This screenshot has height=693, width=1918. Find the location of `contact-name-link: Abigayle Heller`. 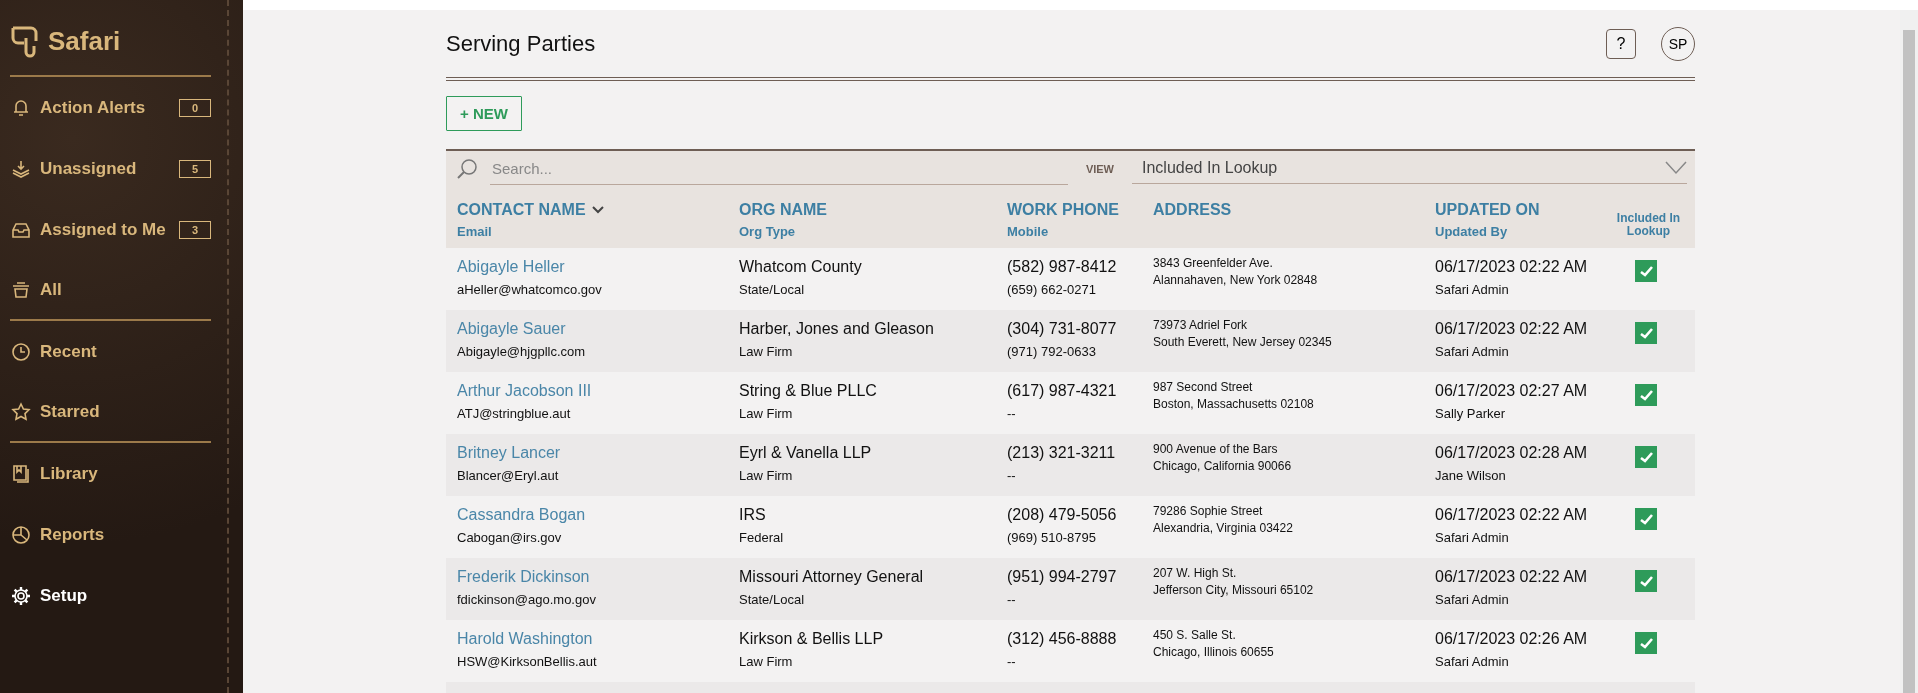

contact-name-link: Abigayle Heller is located at coordinates (592, 267).